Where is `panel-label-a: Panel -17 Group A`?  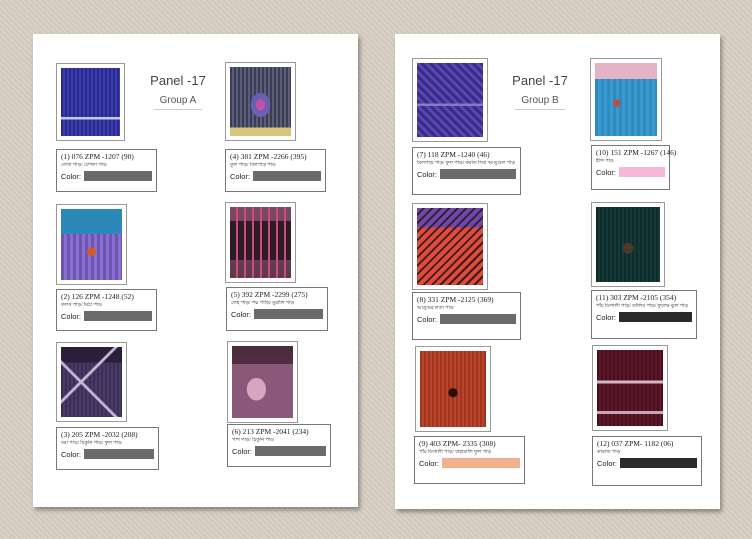
panel-label-a: Panel -17 Group A is located at coordinates (178, 90).